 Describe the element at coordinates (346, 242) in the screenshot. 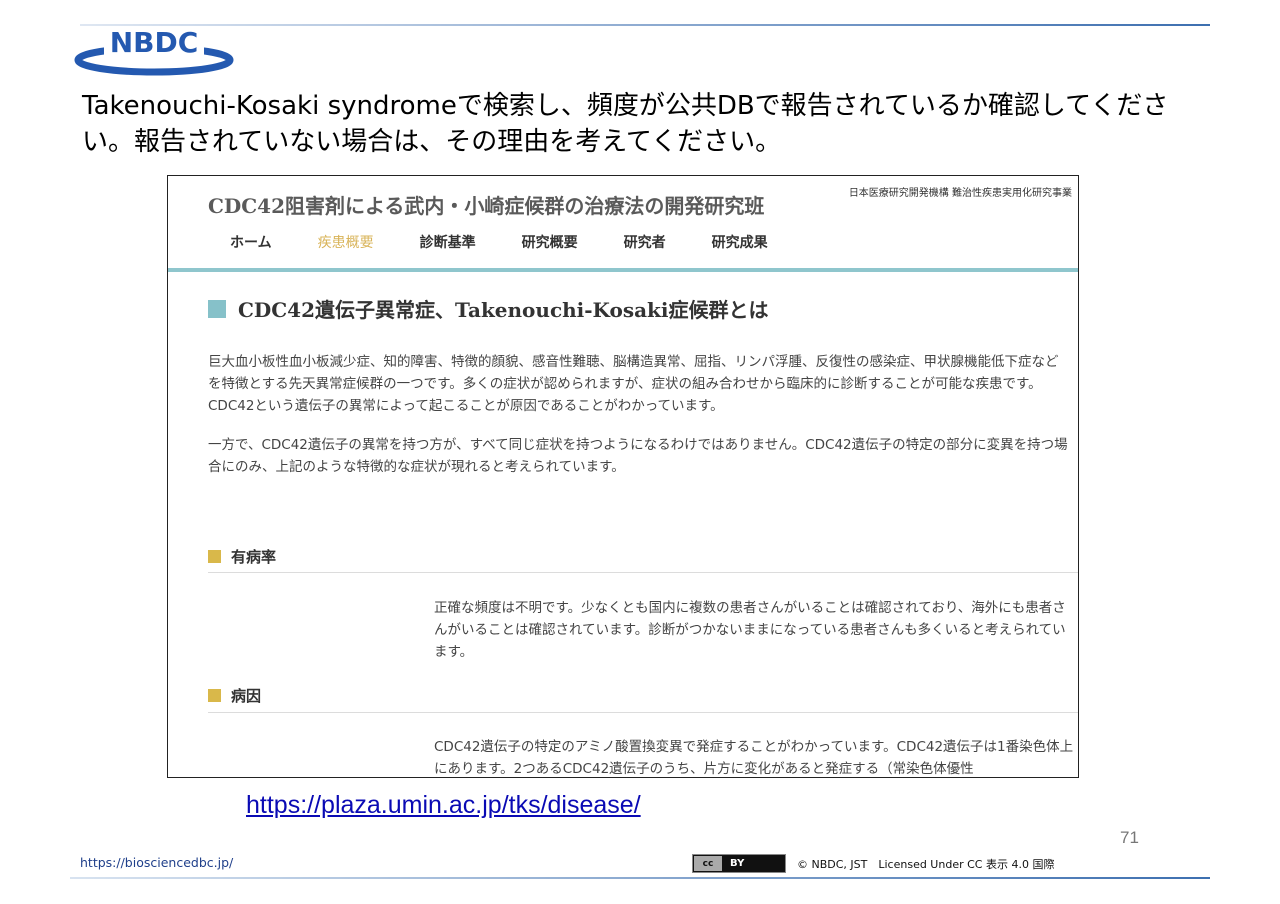

I see `nav-disease-overview: 疾患概要` at that location.